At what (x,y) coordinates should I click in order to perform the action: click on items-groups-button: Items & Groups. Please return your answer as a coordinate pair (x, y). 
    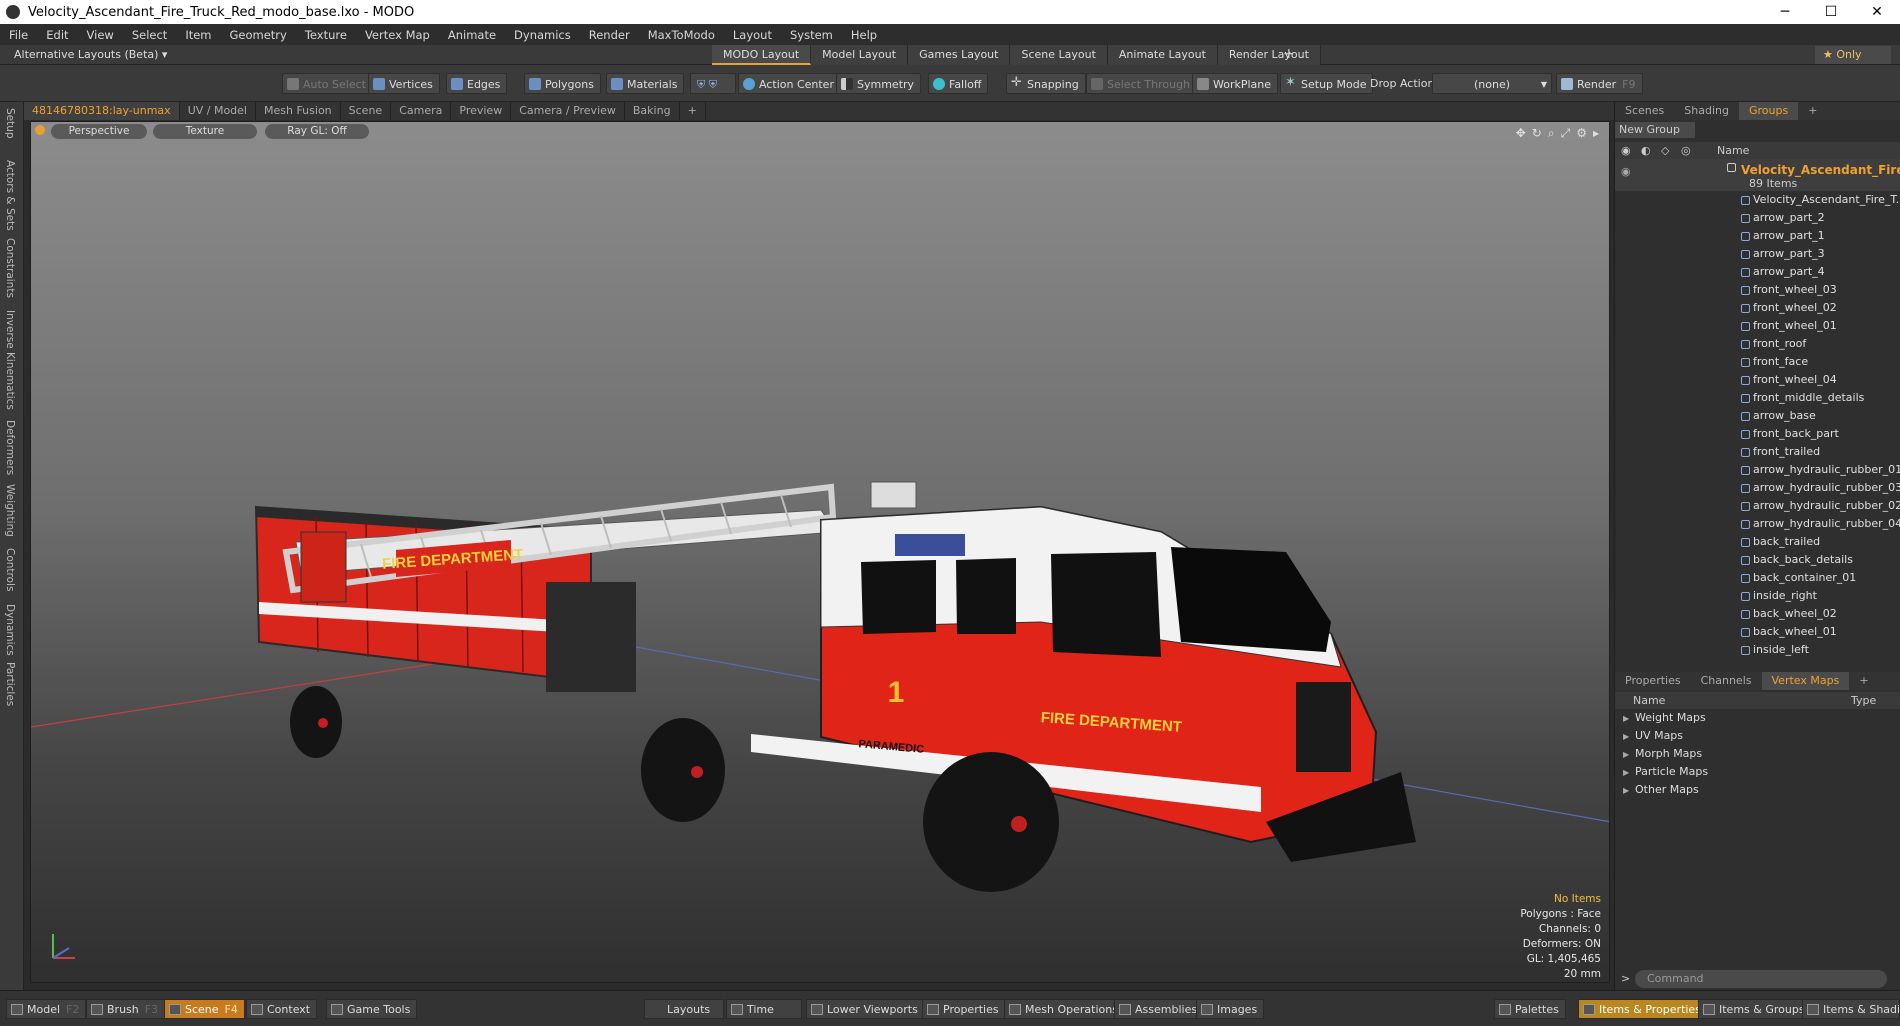
    Looking at the image, I should click on (1755, 1009).